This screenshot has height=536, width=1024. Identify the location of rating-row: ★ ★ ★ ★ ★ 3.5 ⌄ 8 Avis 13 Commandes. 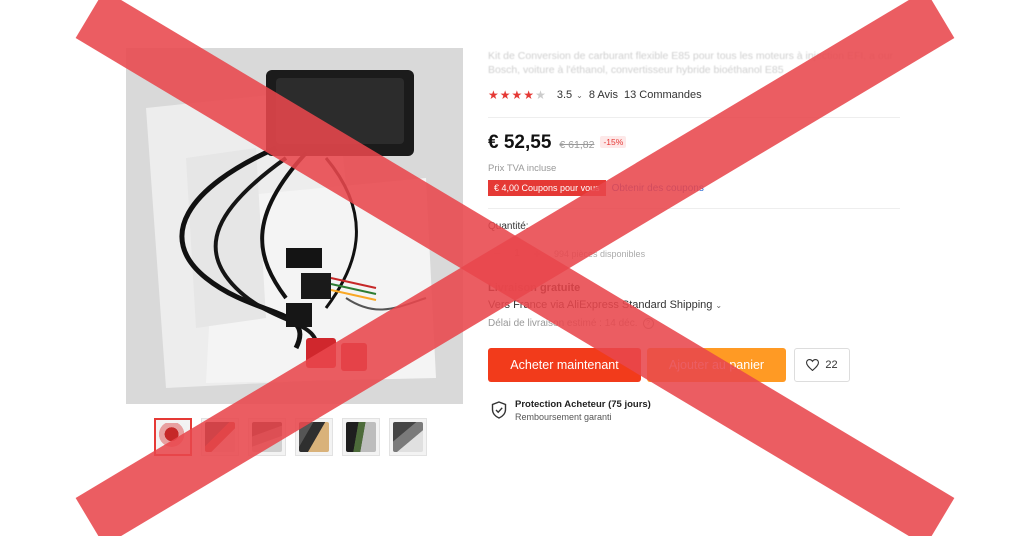
(595, 95).